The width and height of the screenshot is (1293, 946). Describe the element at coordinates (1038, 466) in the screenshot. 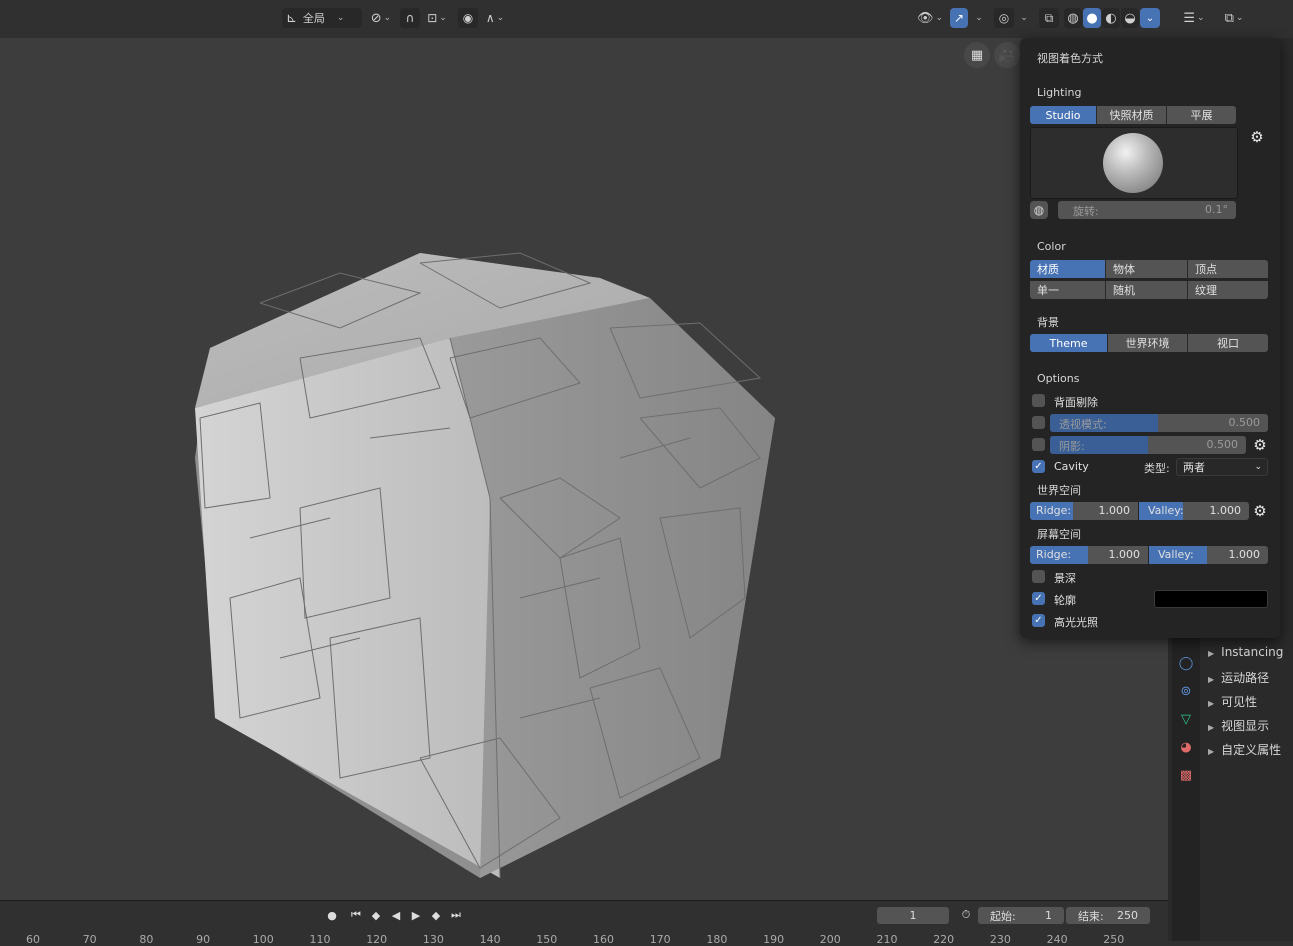

I see `cavity-checkbox: ✓` at that location.